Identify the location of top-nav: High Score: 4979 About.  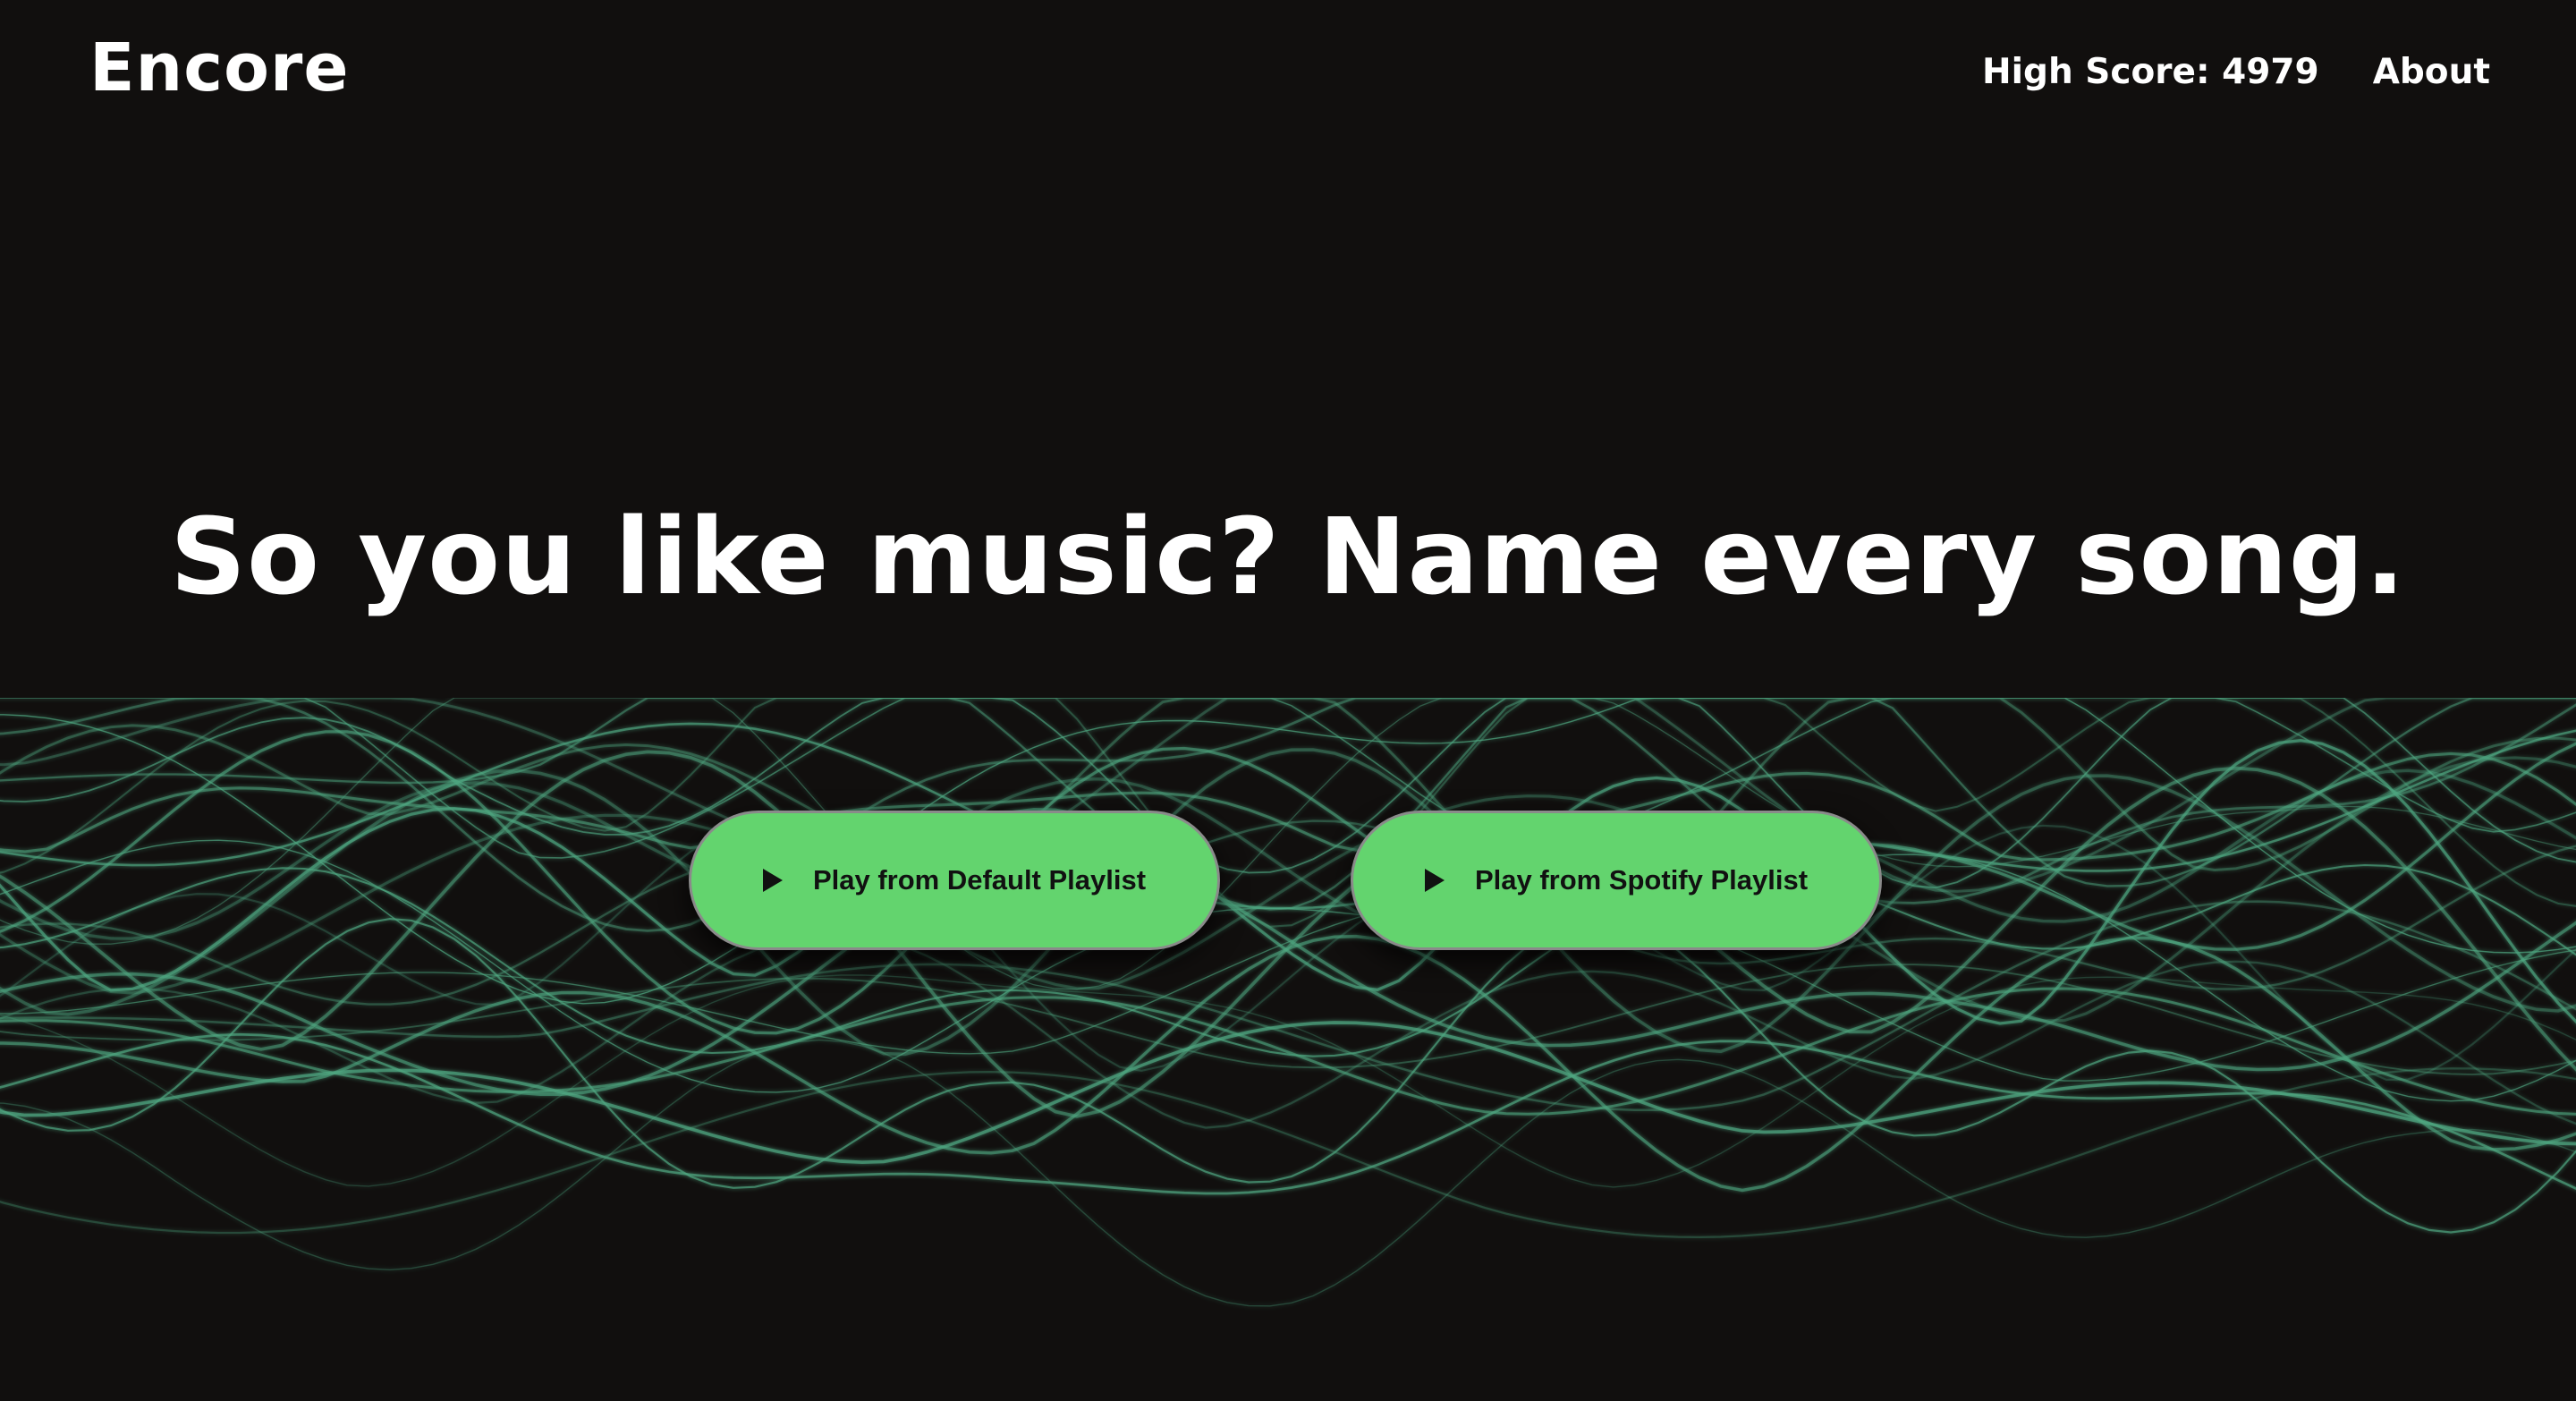
(2236, 73).